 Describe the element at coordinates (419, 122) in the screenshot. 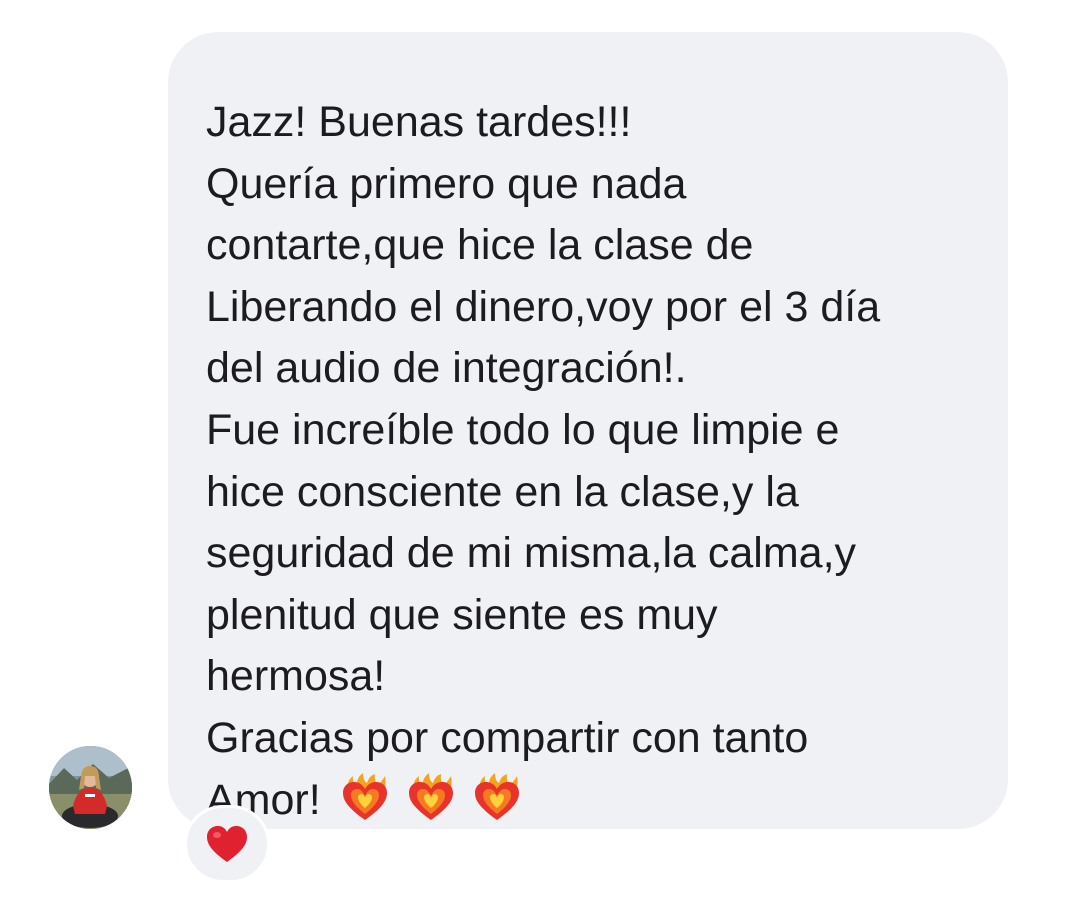

I see `message-line: Jazz! Buenas tardes!!!` at that location.